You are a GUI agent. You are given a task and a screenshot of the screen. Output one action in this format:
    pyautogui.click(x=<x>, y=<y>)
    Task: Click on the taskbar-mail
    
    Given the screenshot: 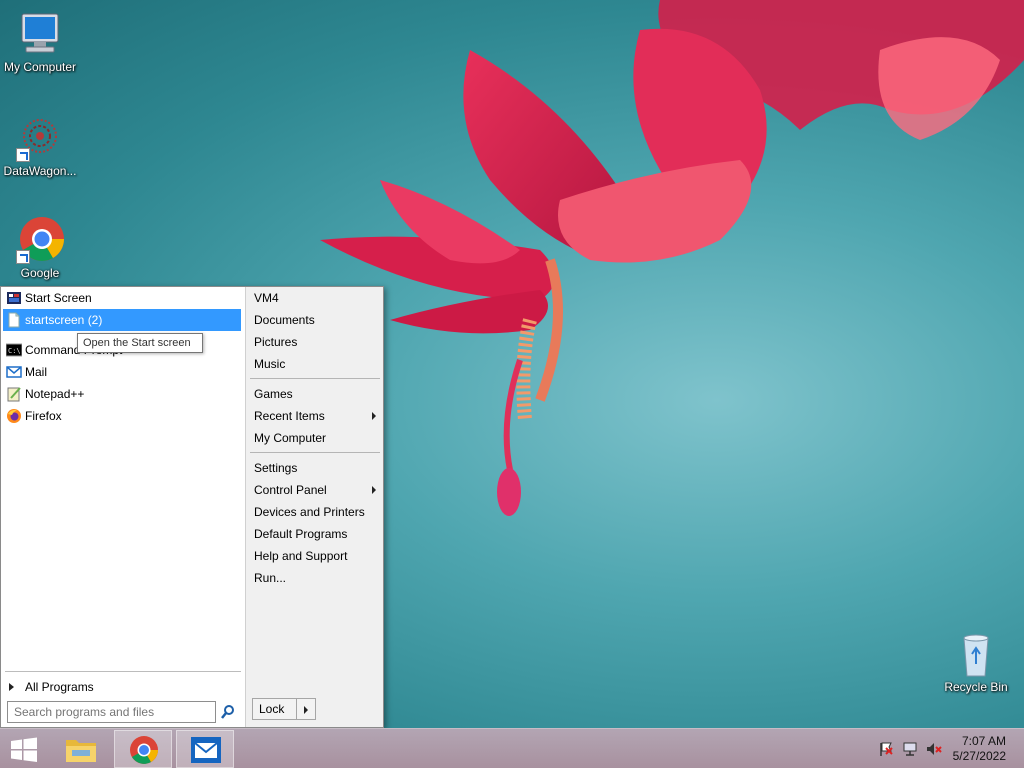 What is the action you would take?
    pyautogui.click(x=205, y=749)
    